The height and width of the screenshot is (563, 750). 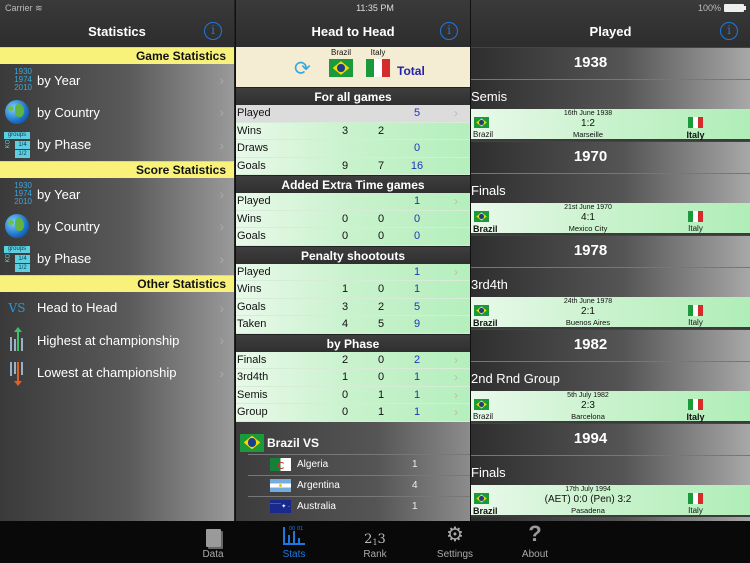 What do you see at coordinates (353, 378) in the screenshot?
I see `stat-row-3rd4th: 3rd4th 1 0 1 ›` at bounding box center [353, 378].